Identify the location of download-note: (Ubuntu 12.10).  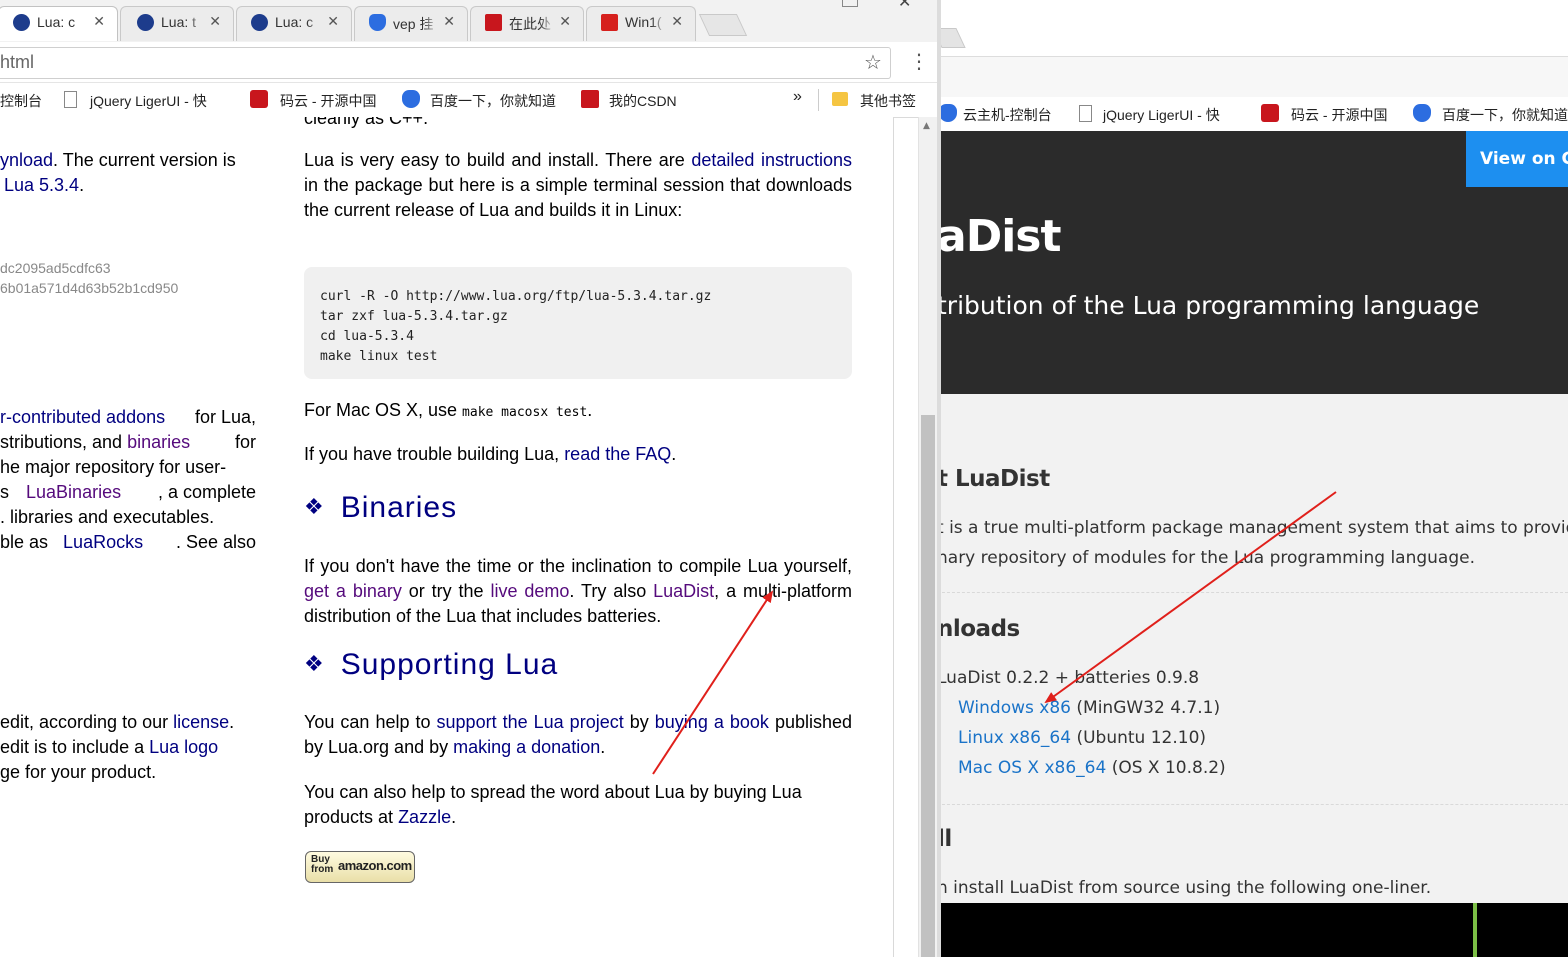
(1141, 738).